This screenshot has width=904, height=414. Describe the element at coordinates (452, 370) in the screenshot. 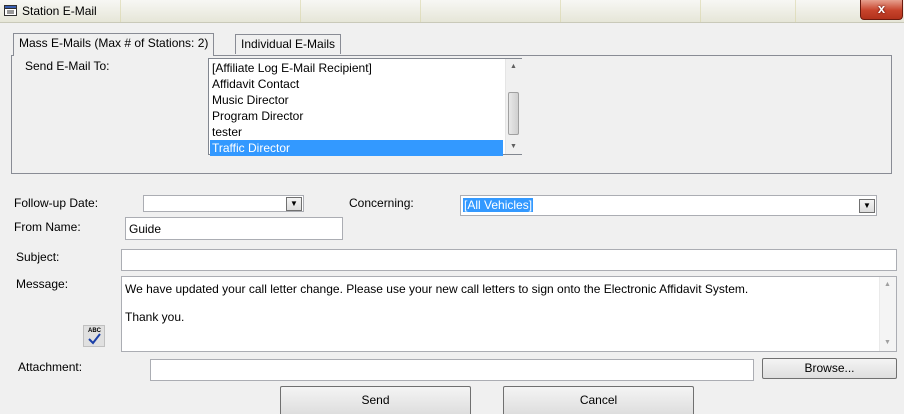

I see `attachment-input` at that location.